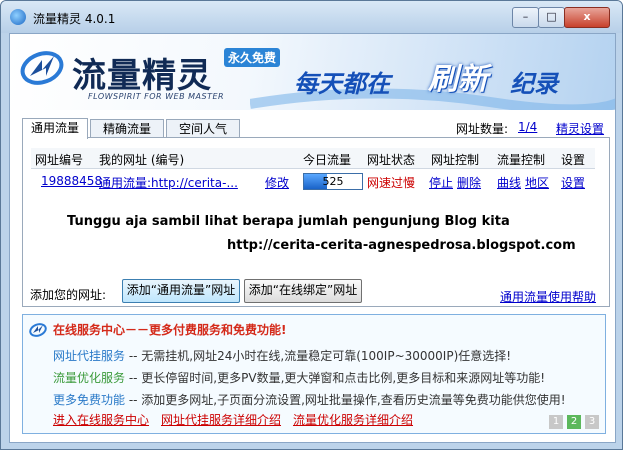 Image resolution: width=623 pixels, height=450 pixels. What do you see at coordinates (221, 419) in the screenshot?
I see `hosting-detail-link: 网址代挂服务详细介绍` at bounding box center [221, 419].